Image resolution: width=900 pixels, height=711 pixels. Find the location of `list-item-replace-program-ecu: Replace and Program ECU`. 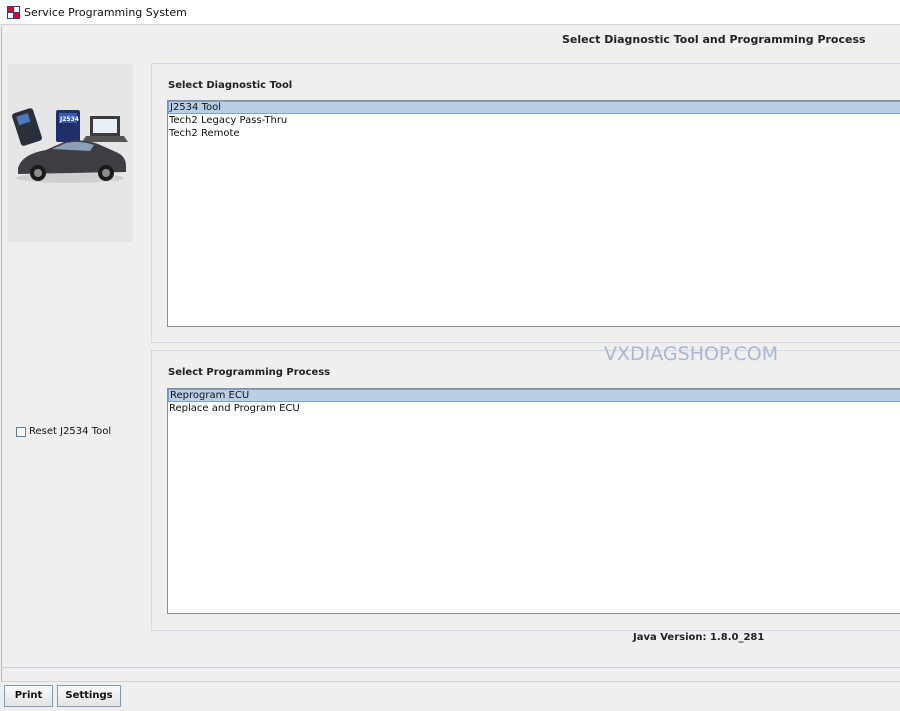

list-item-replace-program-ecu: Replace and Program ECU is located at coordinates (534, 408).